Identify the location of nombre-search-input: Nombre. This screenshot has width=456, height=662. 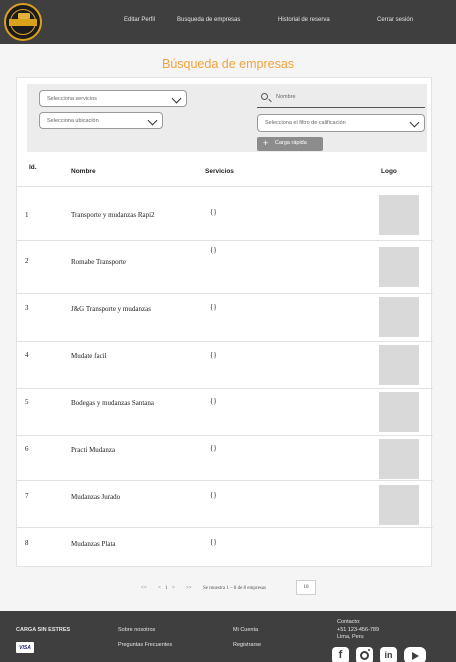
(341, 98).